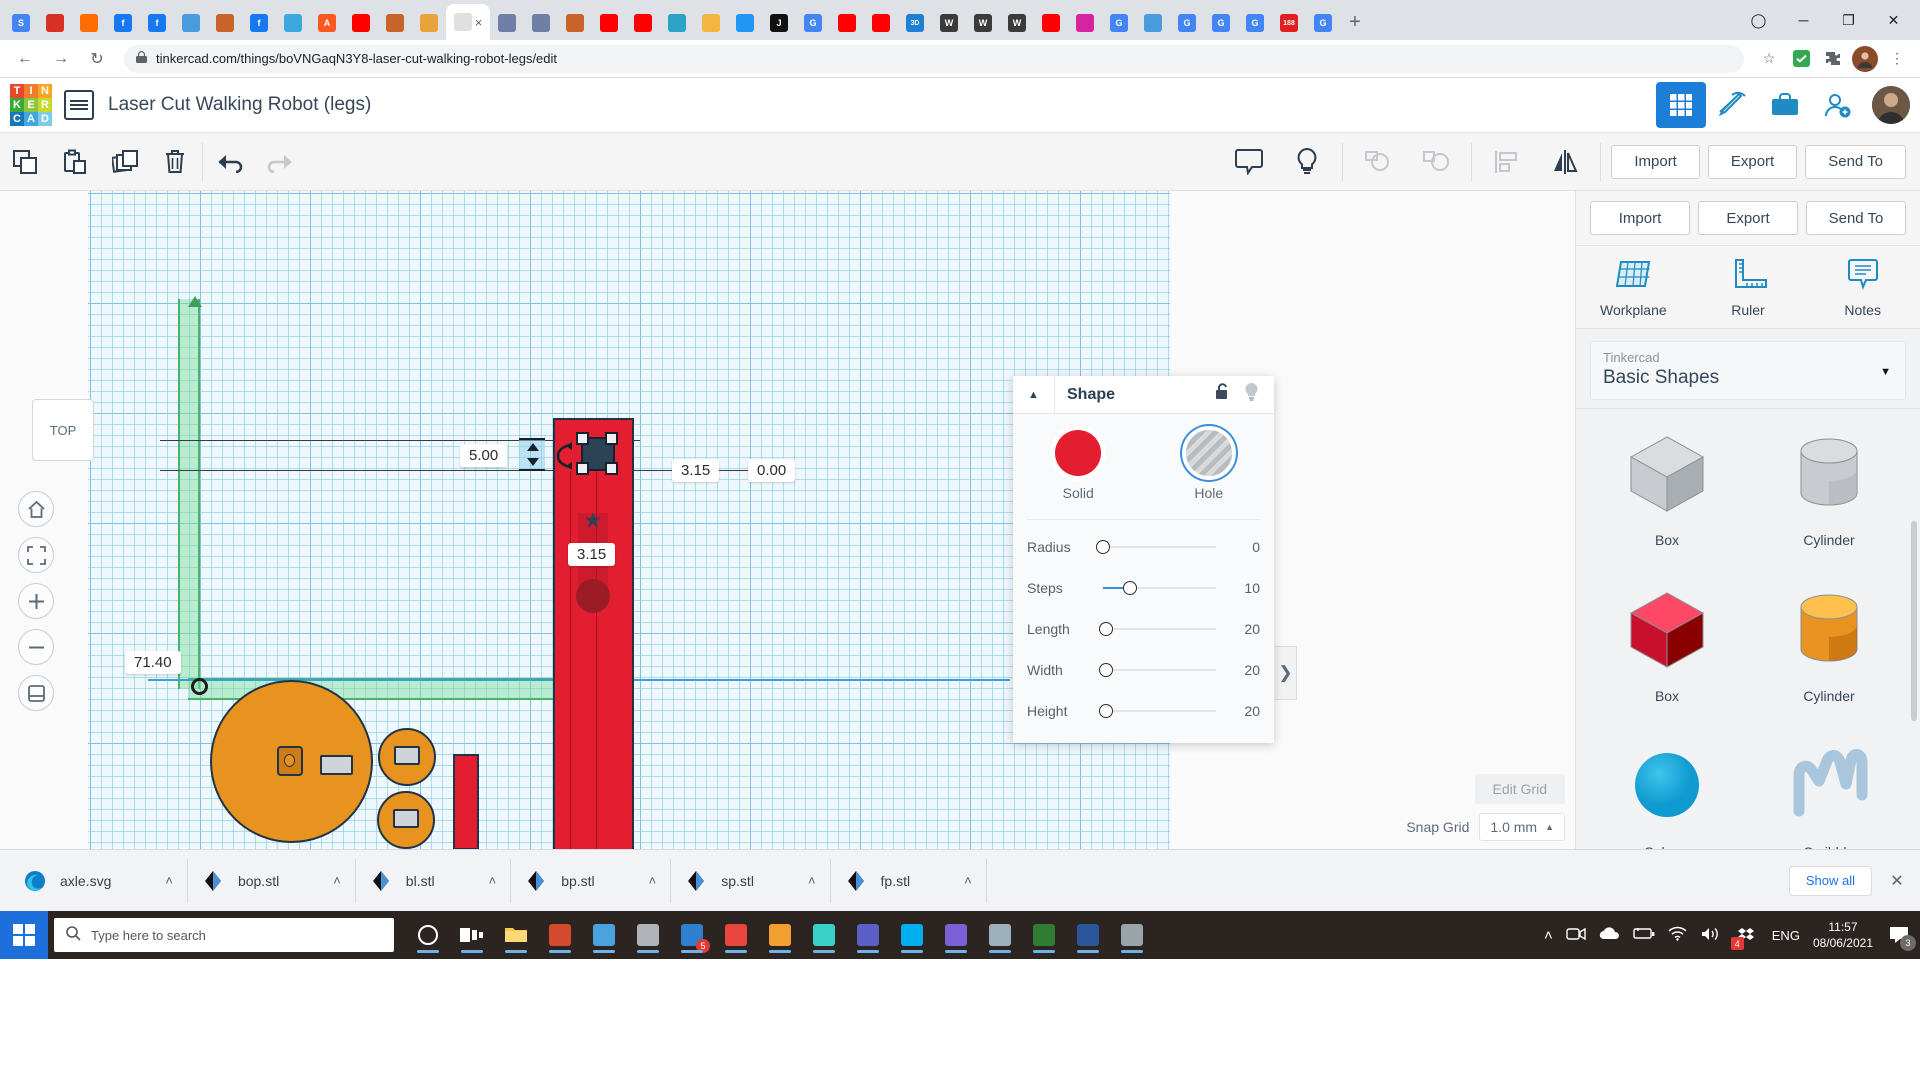  Describe the element at coordinates (1843, 935) in the screenshot. I see `taskbar-clock: 11:57 08/06/2021` at that location.